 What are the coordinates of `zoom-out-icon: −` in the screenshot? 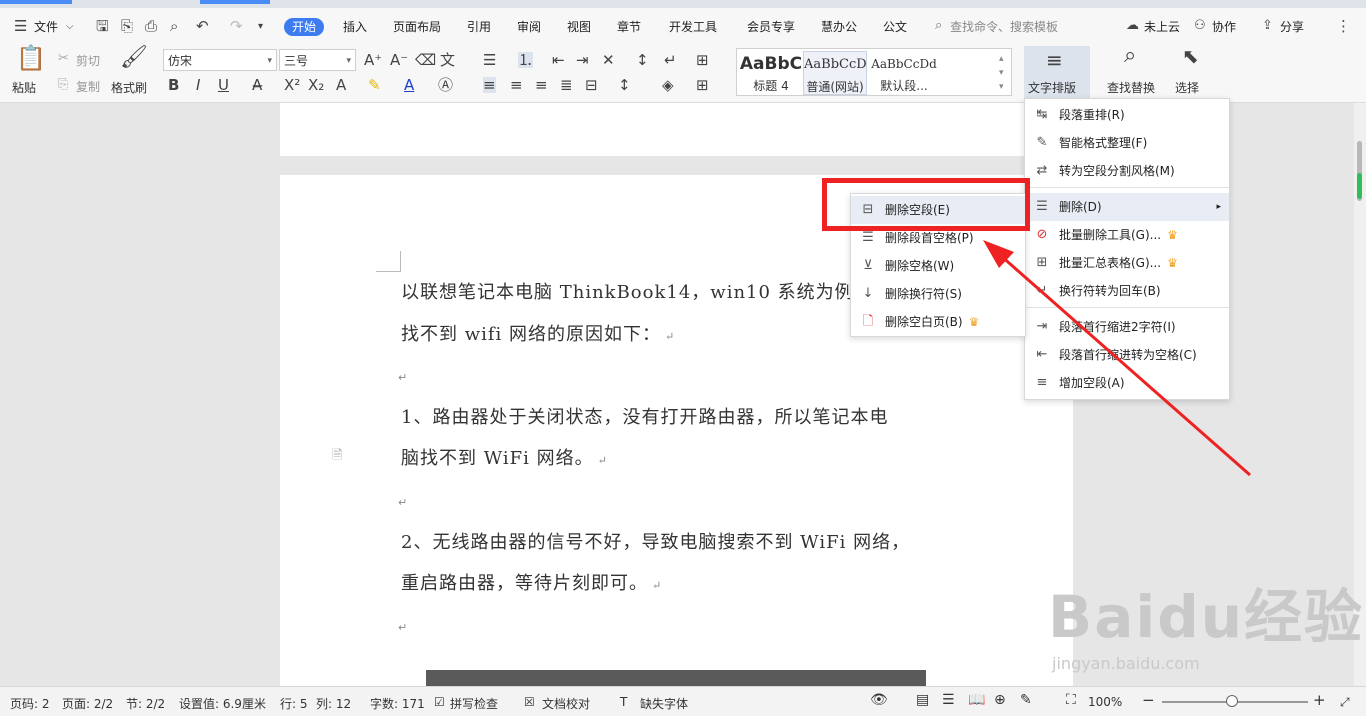 It's located at (1148, 700).